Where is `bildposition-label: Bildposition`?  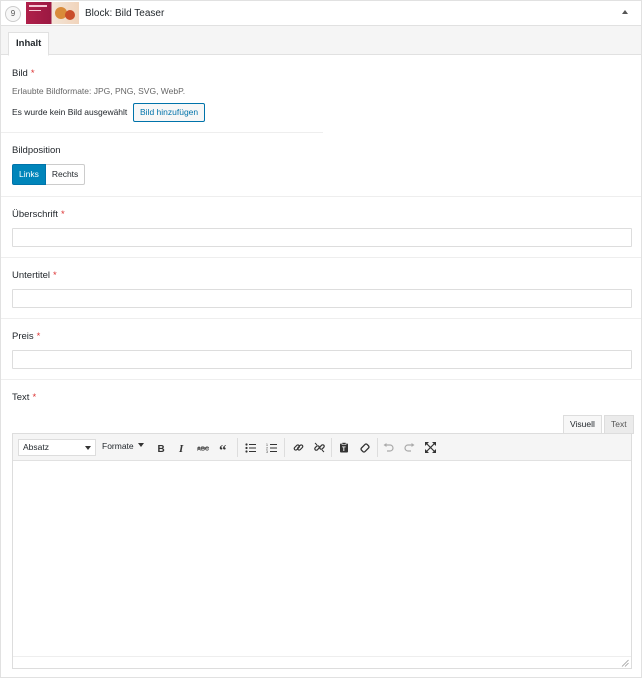
bildposition-label: Bildposition is located at coordinates (36, 150).